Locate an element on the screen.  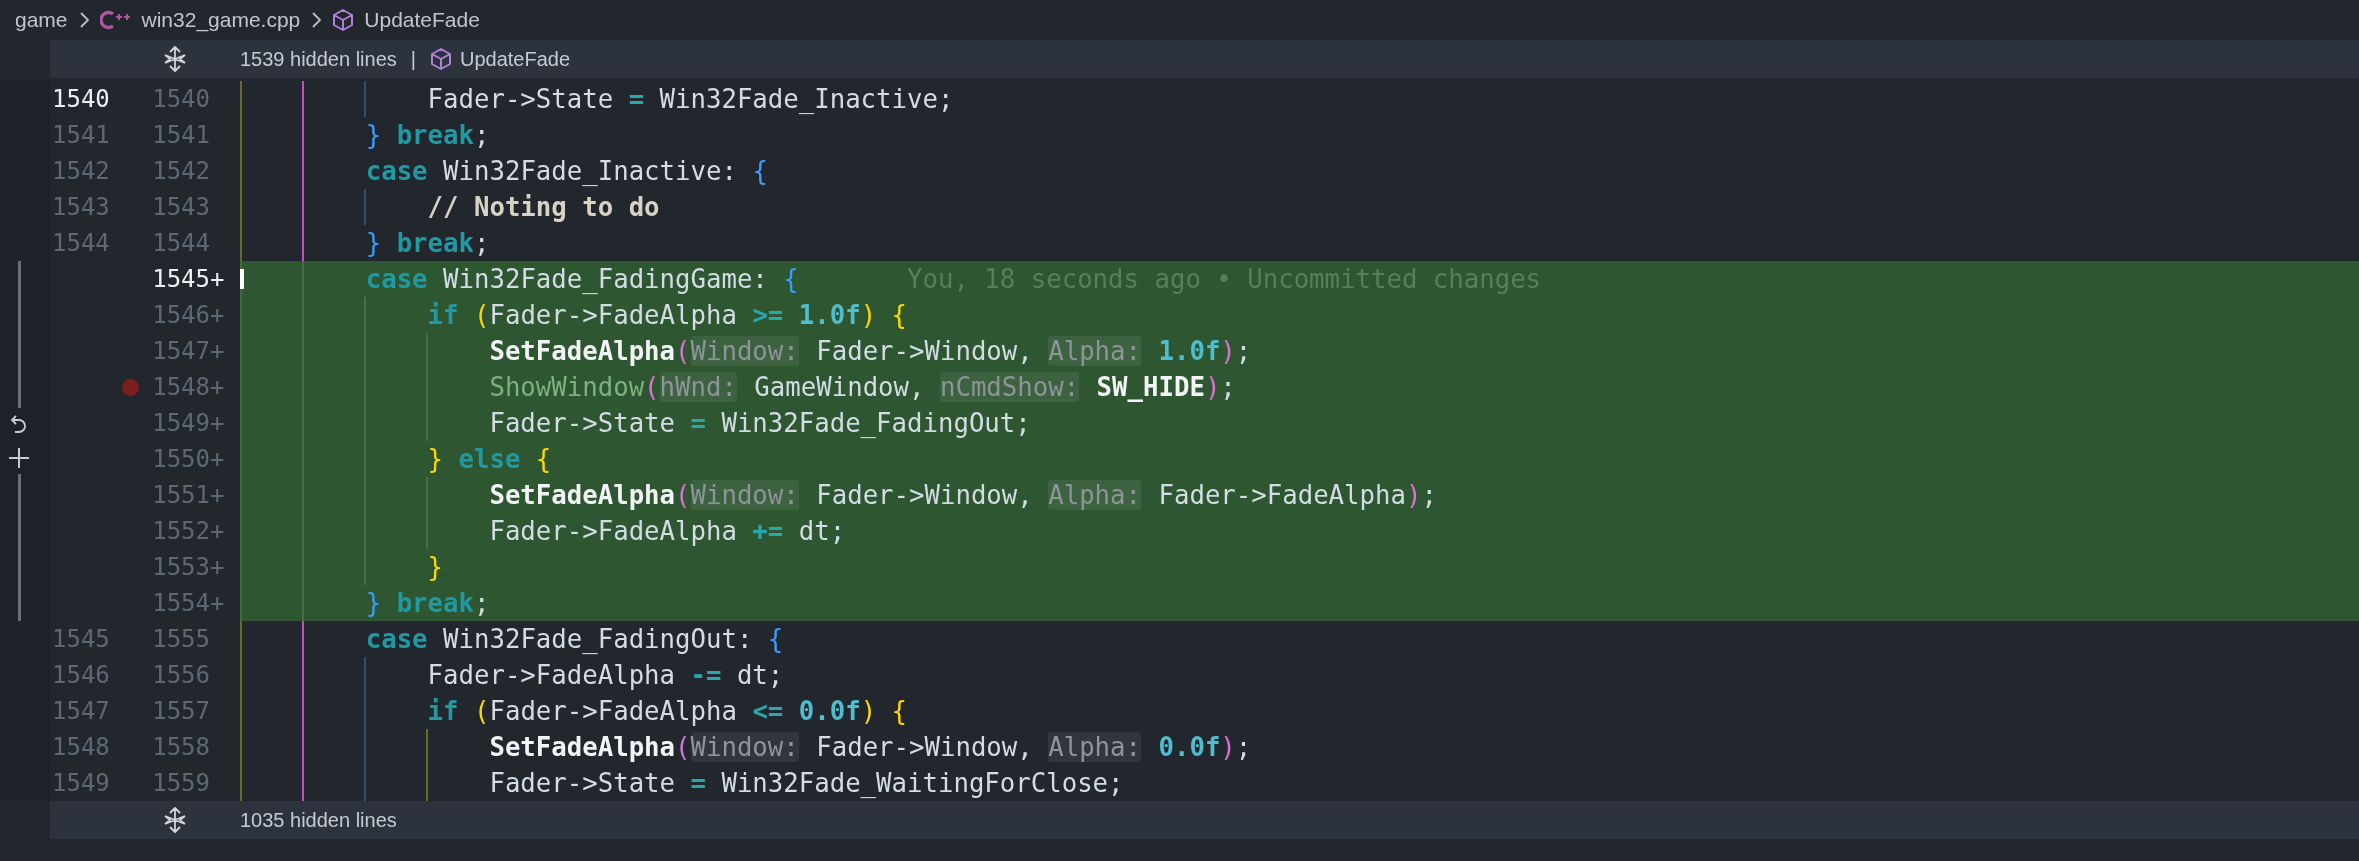
symbol-name: UpdateFade is located at coordinates (515, 59).